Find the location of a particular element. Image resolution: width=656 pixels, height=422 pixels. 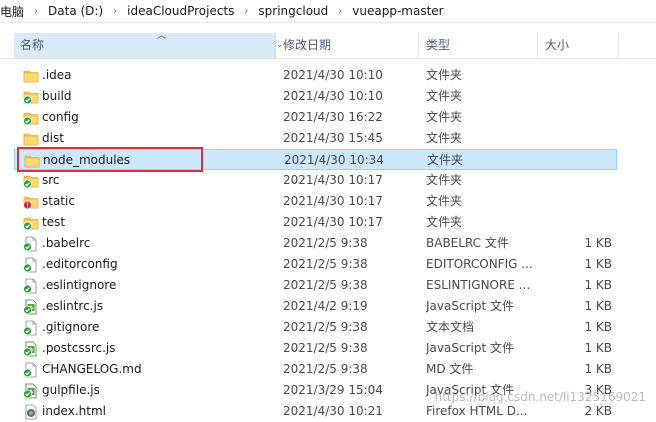

file-name: CHANGELOG.md is located at coordinates (92, 369).